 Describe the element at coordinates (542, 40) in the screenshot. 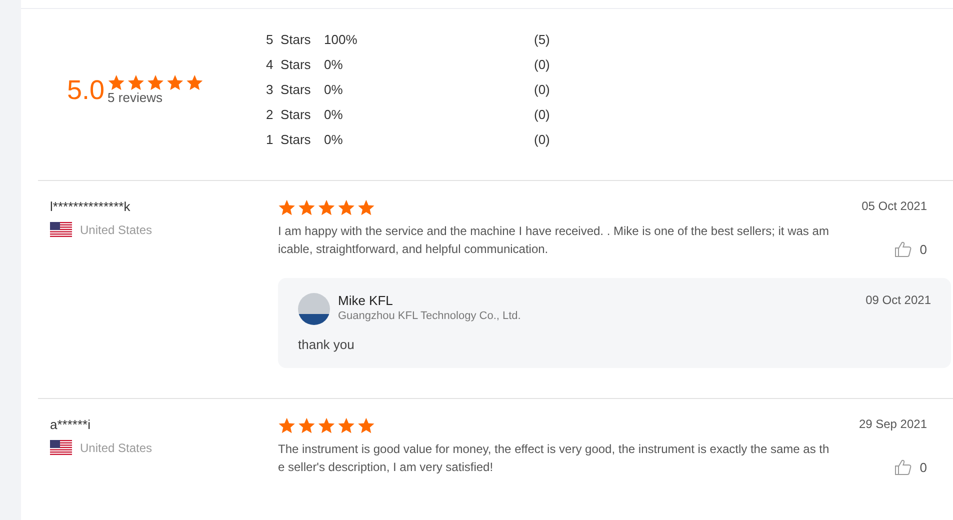

I see `star-count: (5)` at that location.